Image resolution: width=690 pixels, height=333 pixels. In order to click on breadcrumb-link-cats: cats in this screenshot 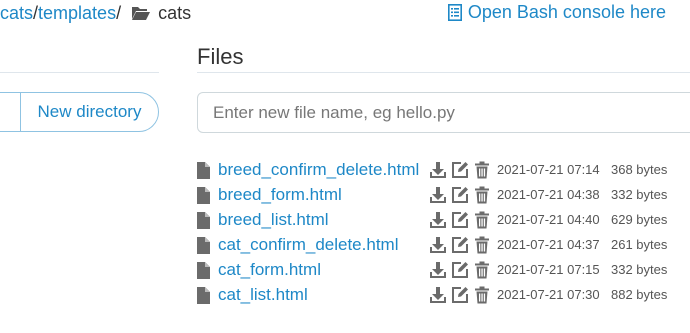, I will do `click(16, 13)`.